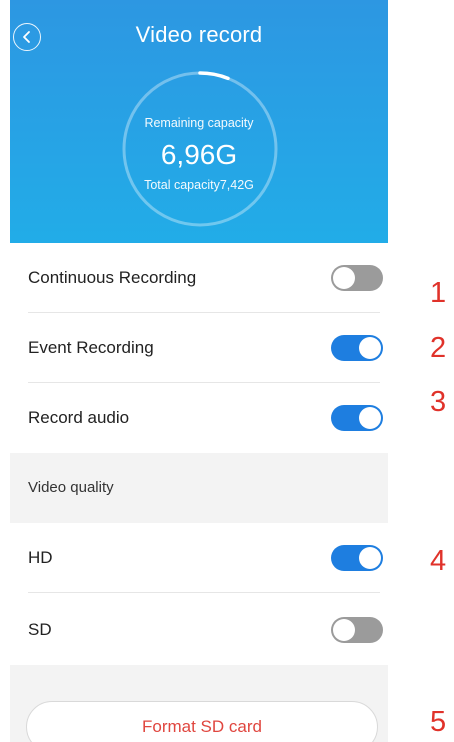 This screenshot has height=742, width=454. Describe the element at coordinates (199, 348) in the screenshot. I see `event-recording-row: Event Recording` at that location.